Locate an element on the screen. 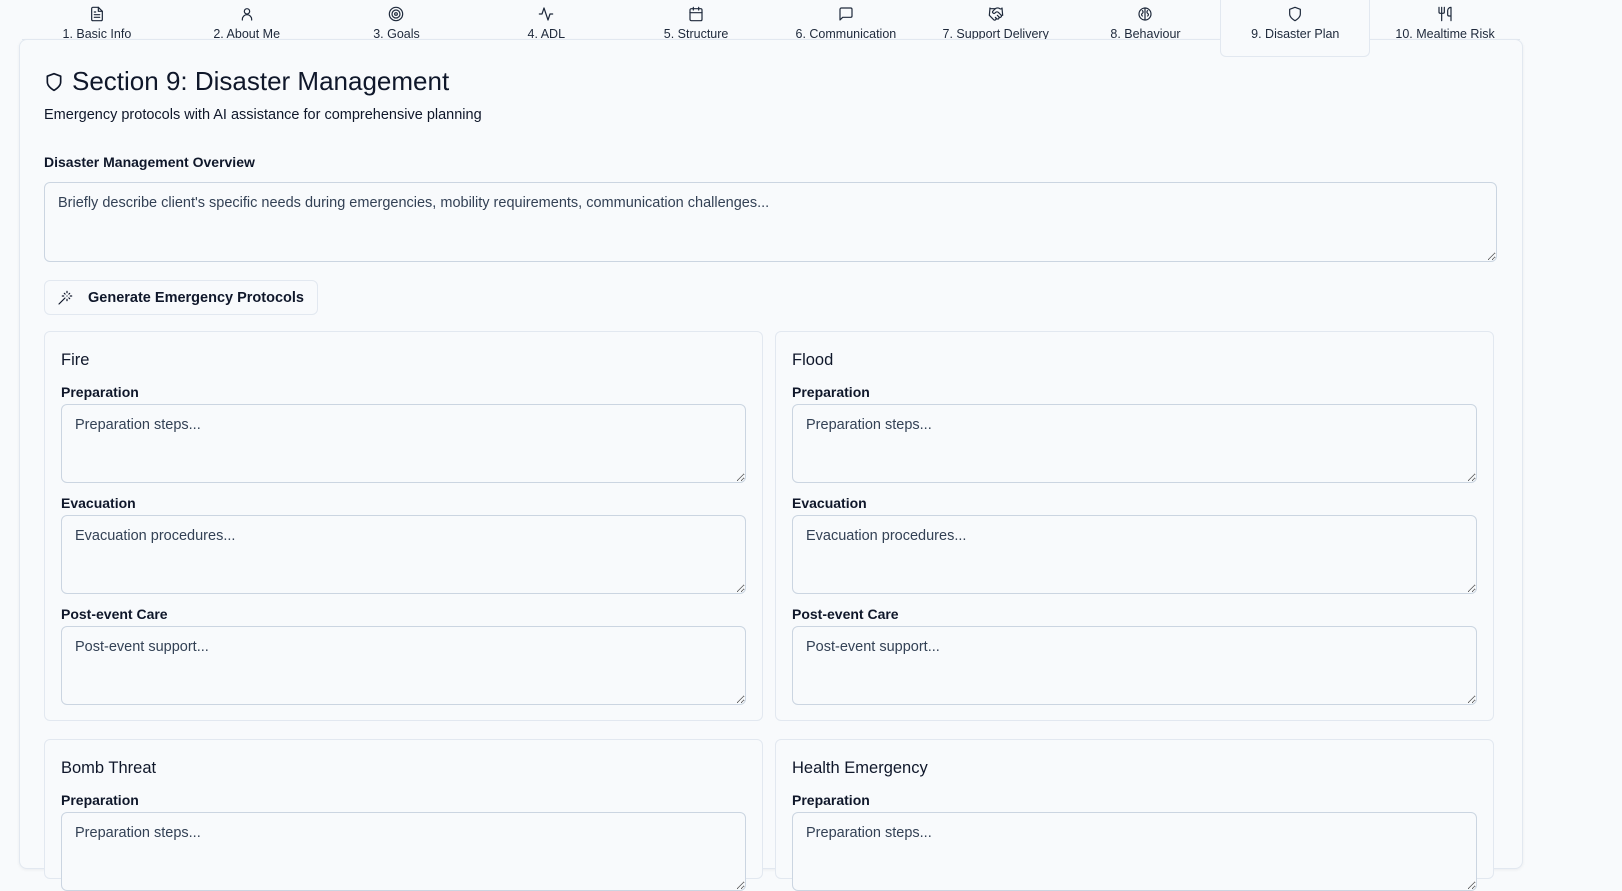  tab-about-me: 2. About Me is located at coordinates (247, 20).